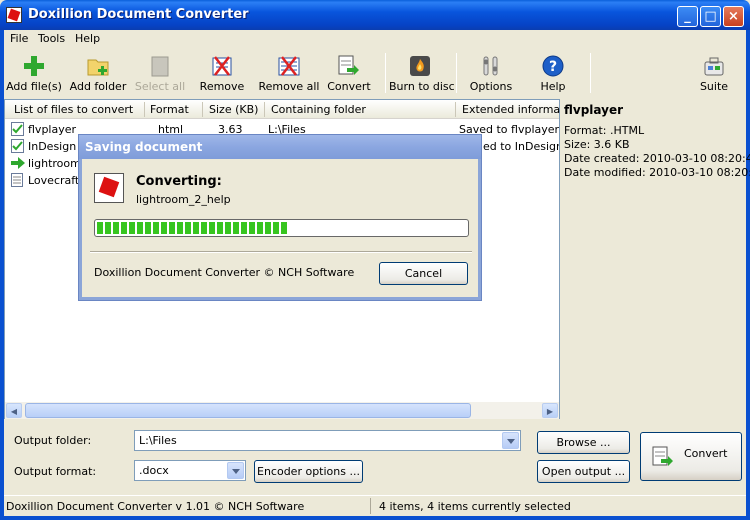  I want to click on add-folder-button: Add folder, so click(98, 73).